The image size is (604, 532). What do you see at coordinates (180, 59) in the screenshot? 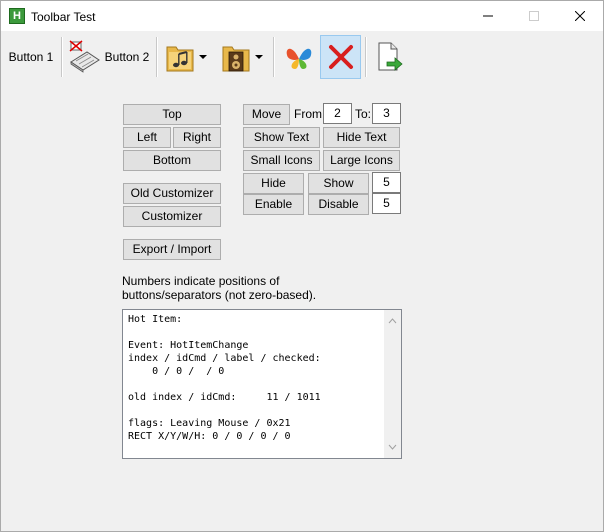
I see `music-folder-icon` at bounding box center [180, 59].